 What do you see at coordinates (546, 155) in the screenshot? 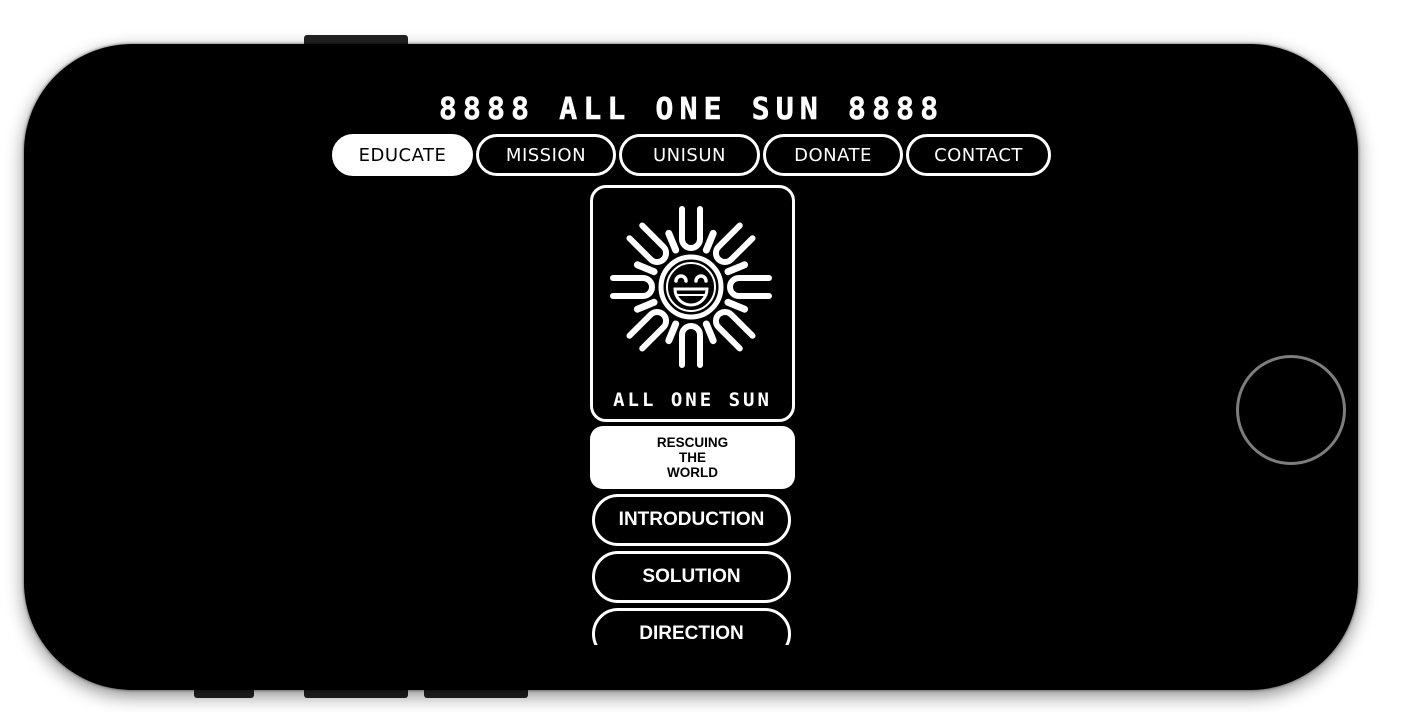
I see `tab-mission: MISSION` at bounding box center [546, 155].